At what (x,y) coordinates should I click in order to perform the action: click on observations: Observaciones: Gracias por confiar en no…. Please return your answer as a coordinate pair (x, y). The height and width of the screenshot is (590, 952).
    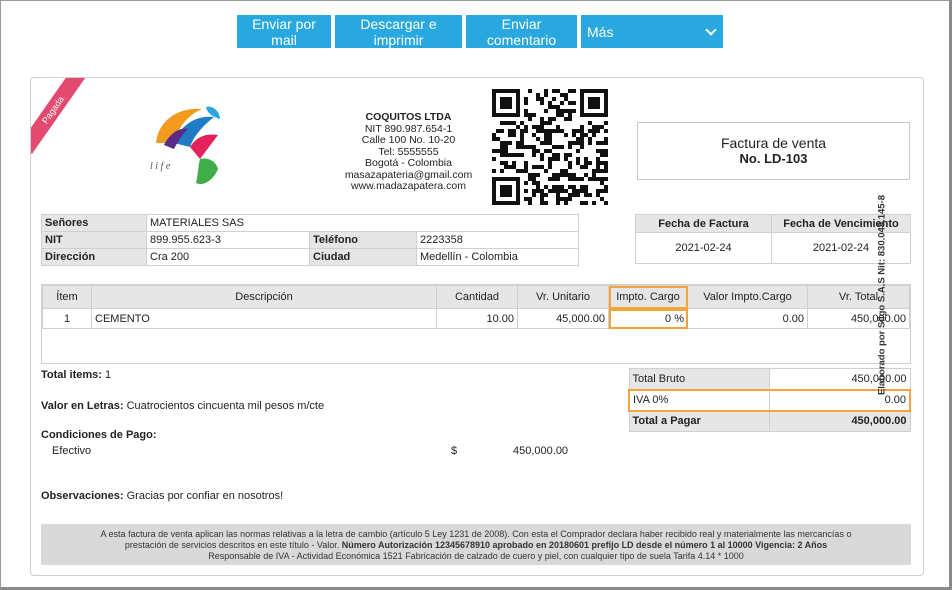
    Looking at the image, I should click on (162, 496).